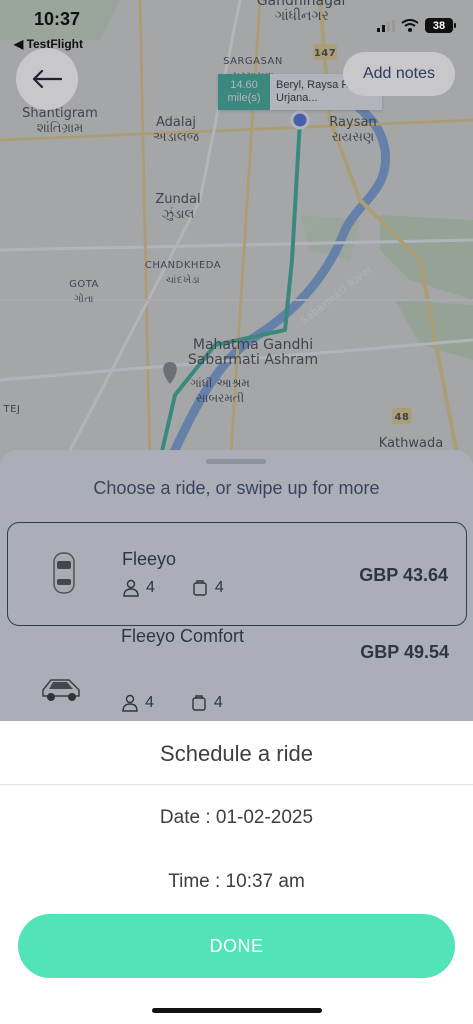  Describe the element at coordinates (236, 946) in the screenshot. I see `done-button: DONE` at that location.